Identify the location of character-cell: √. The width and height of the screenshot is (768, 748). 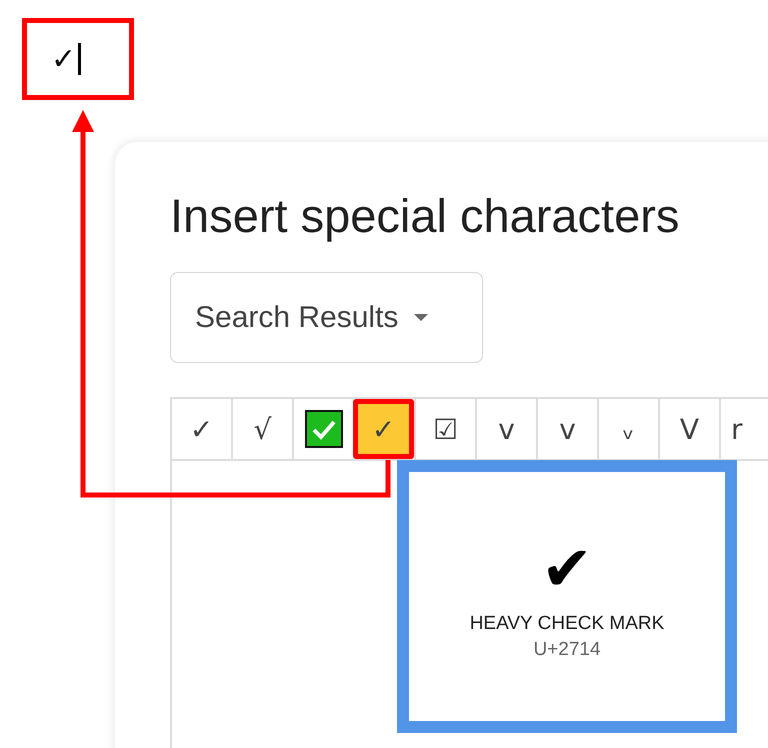
(261, 429).